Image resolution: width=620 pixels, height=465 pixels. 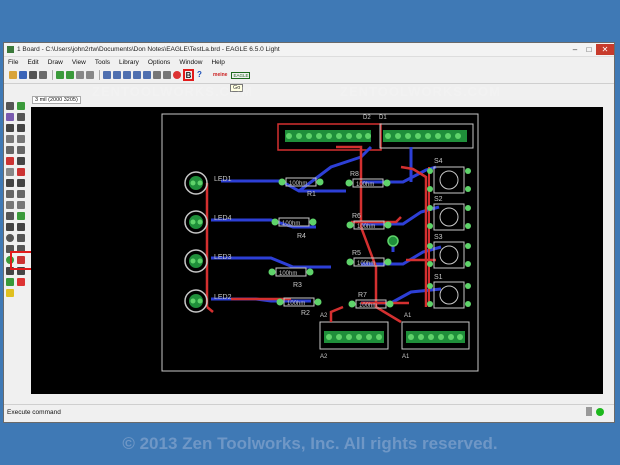 What do you see at coordinates (21, 183) in the screenshot?
I see `value-icon` at bounding box center [21, 183].